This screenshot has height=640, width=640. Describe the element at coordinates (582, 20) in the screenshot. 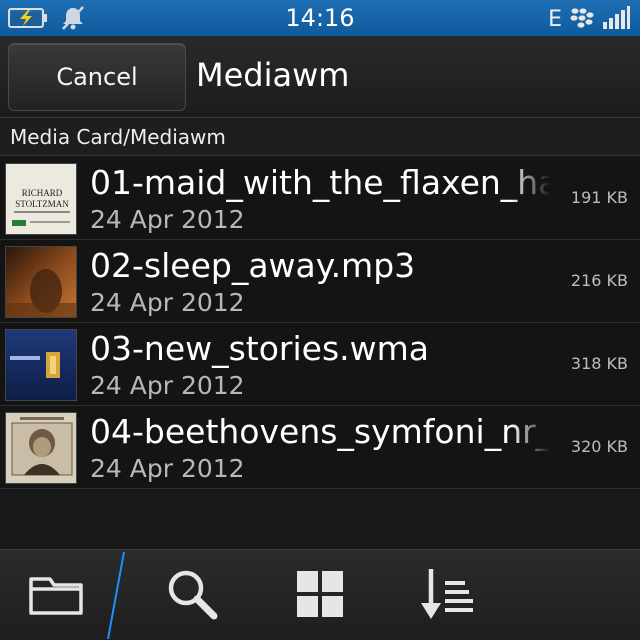

I see `blackberry-icon` at that location.